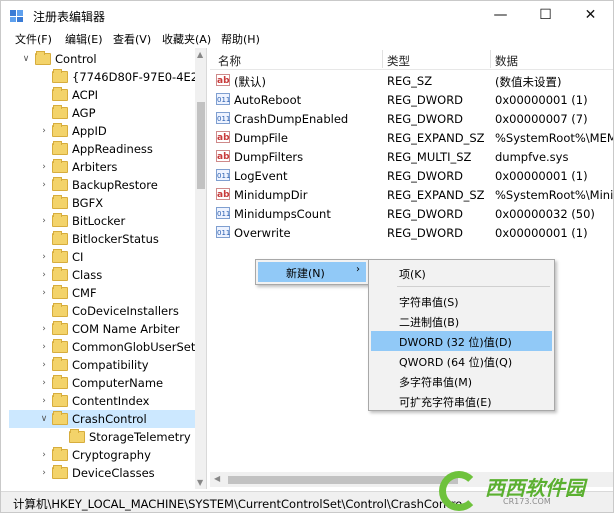 The width and height of the screenshot is (614, 513). What do you see at coordinates (223, 175) in the screenshot?
I see `binary-value-icon: 011` at bounding box center [223, 175].